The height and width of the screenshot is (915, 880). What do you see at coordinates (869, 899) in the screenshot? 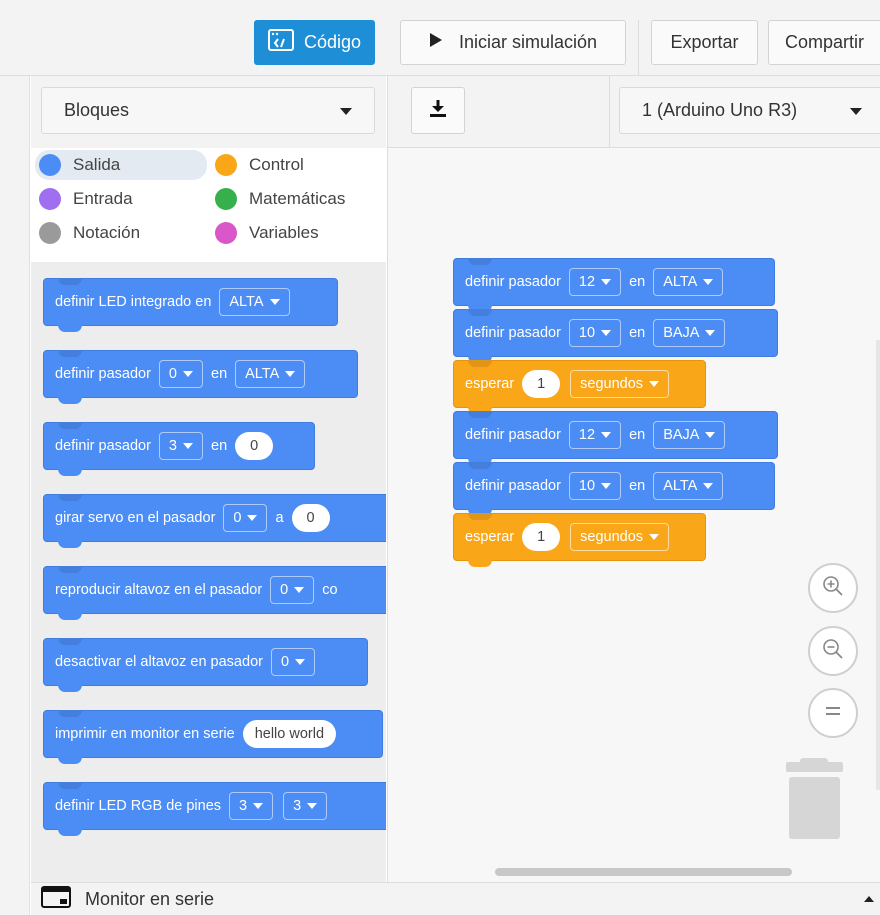
I see `chevron-up-icon` at bounding box center [869, 899].